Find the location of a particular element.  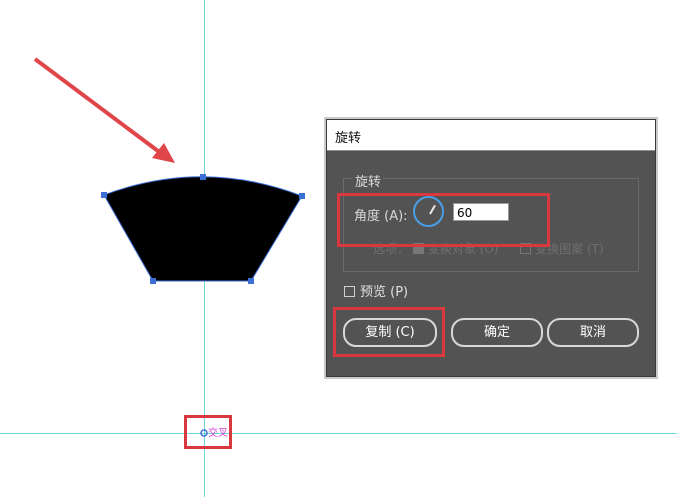

annotation-arrow is located at coordinates (98, 106).